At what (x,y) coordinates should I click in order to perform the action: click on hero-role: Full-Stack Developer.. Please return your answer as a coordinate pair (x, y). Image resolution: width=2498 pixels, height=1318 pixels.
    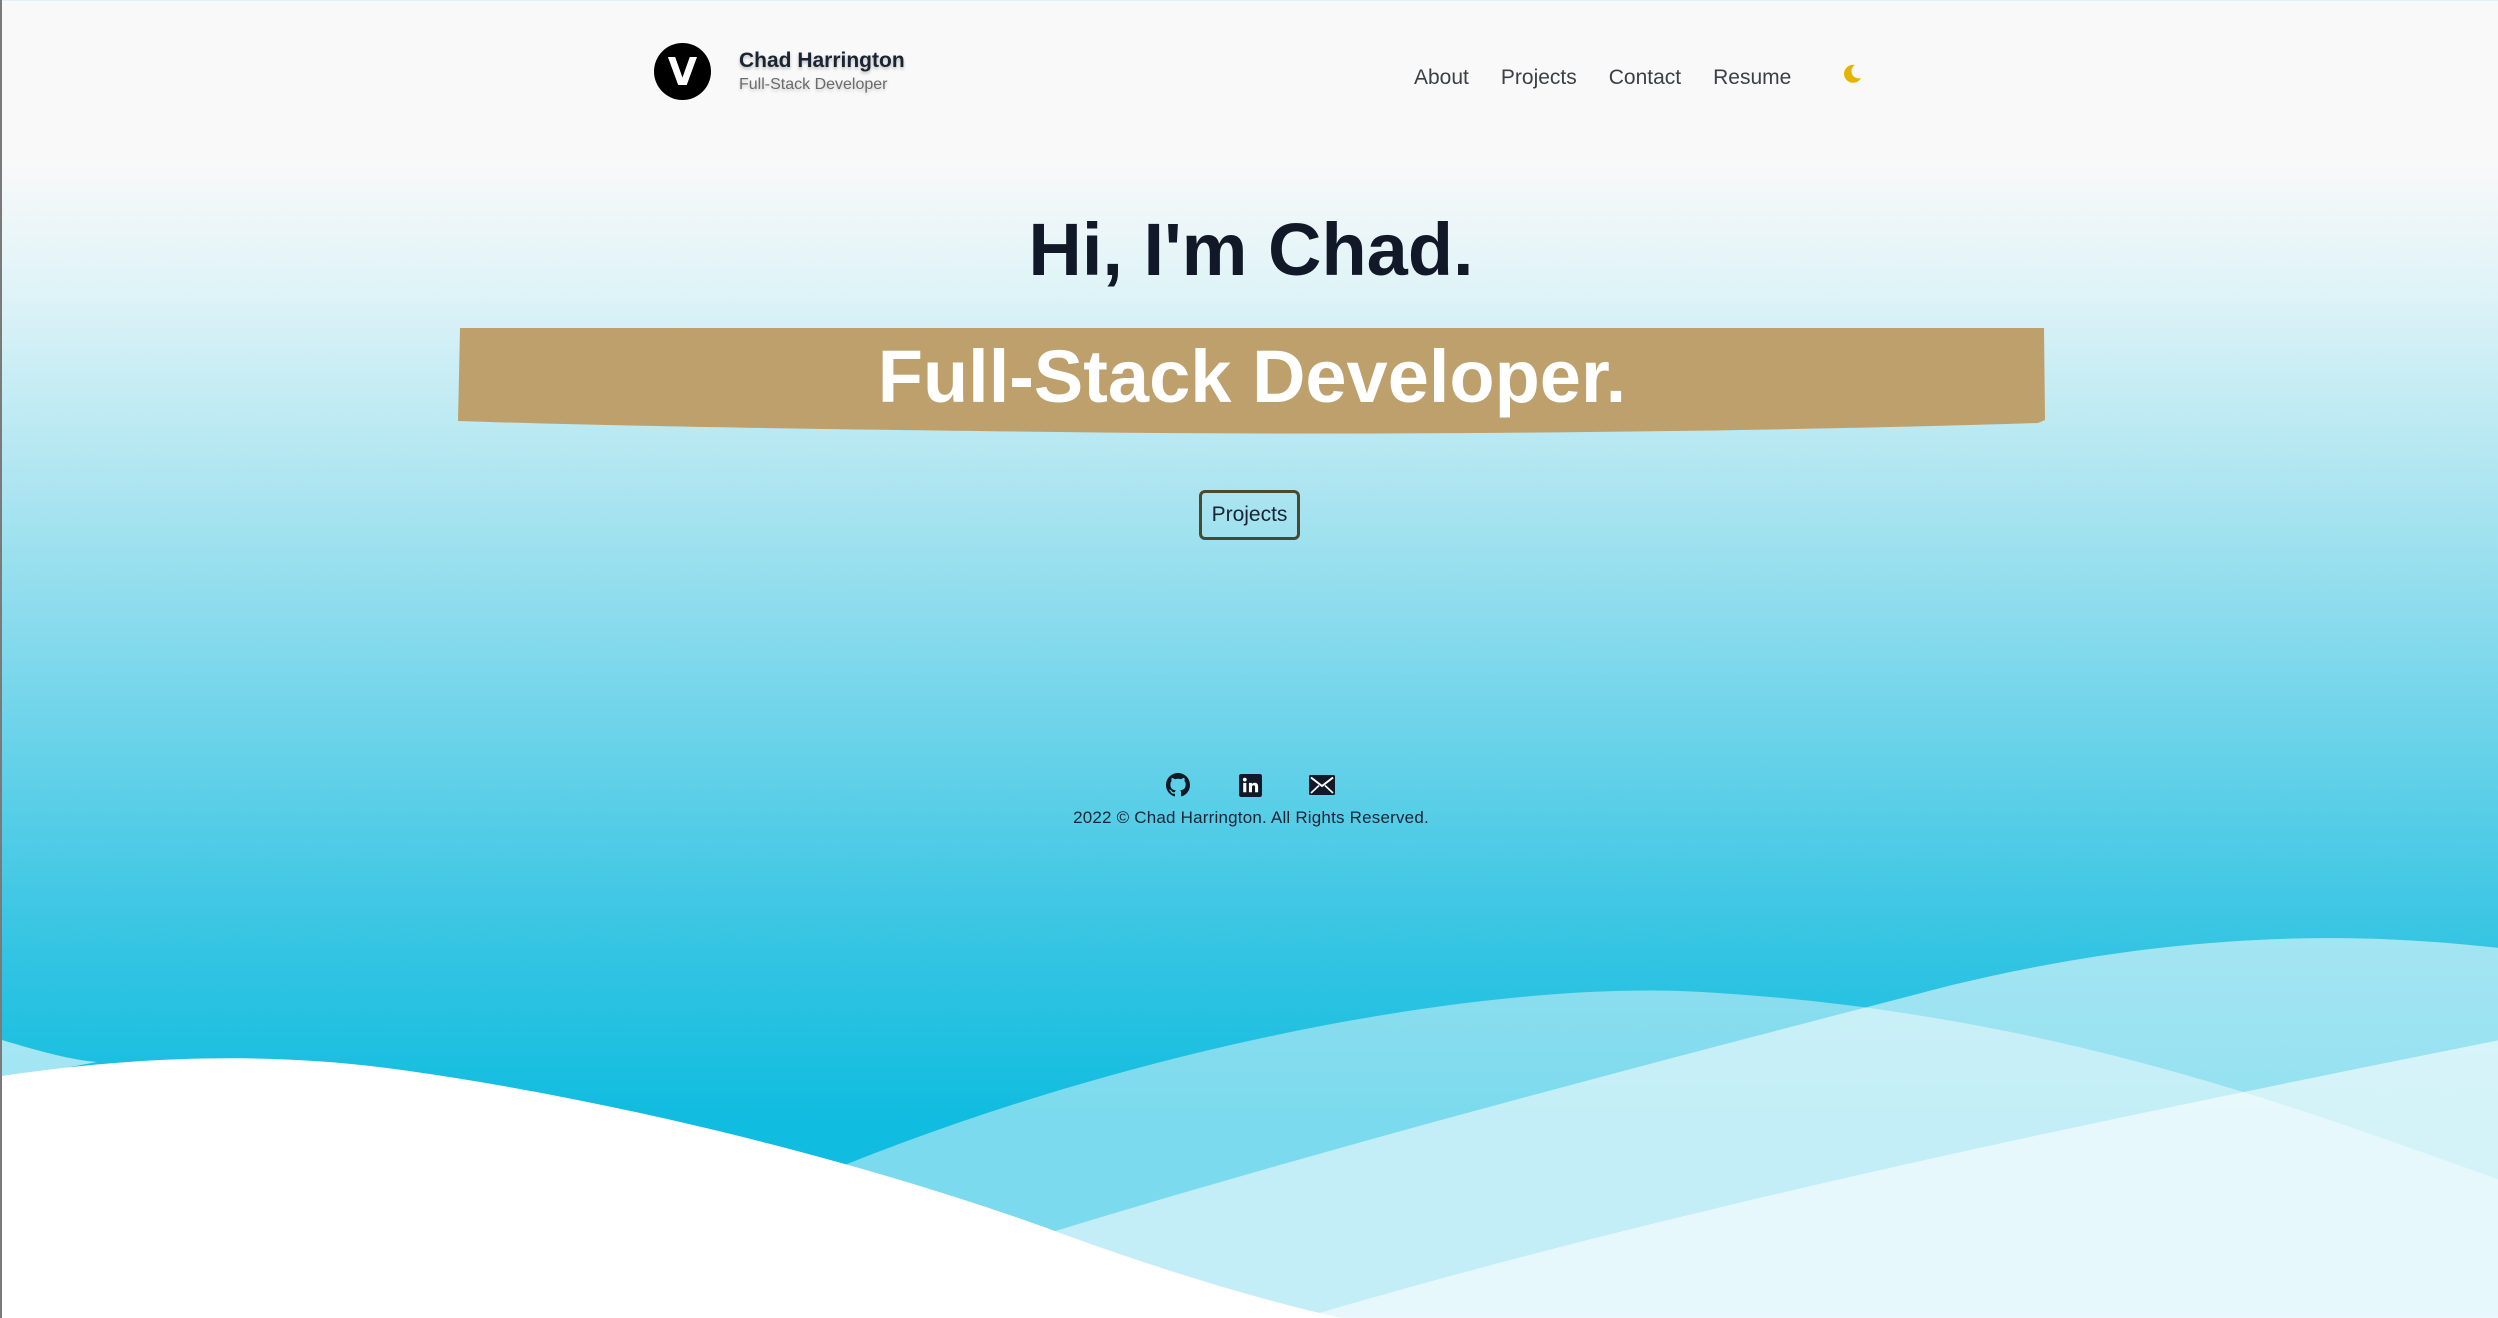
    Looking at the image, I should click on (1252, 376).